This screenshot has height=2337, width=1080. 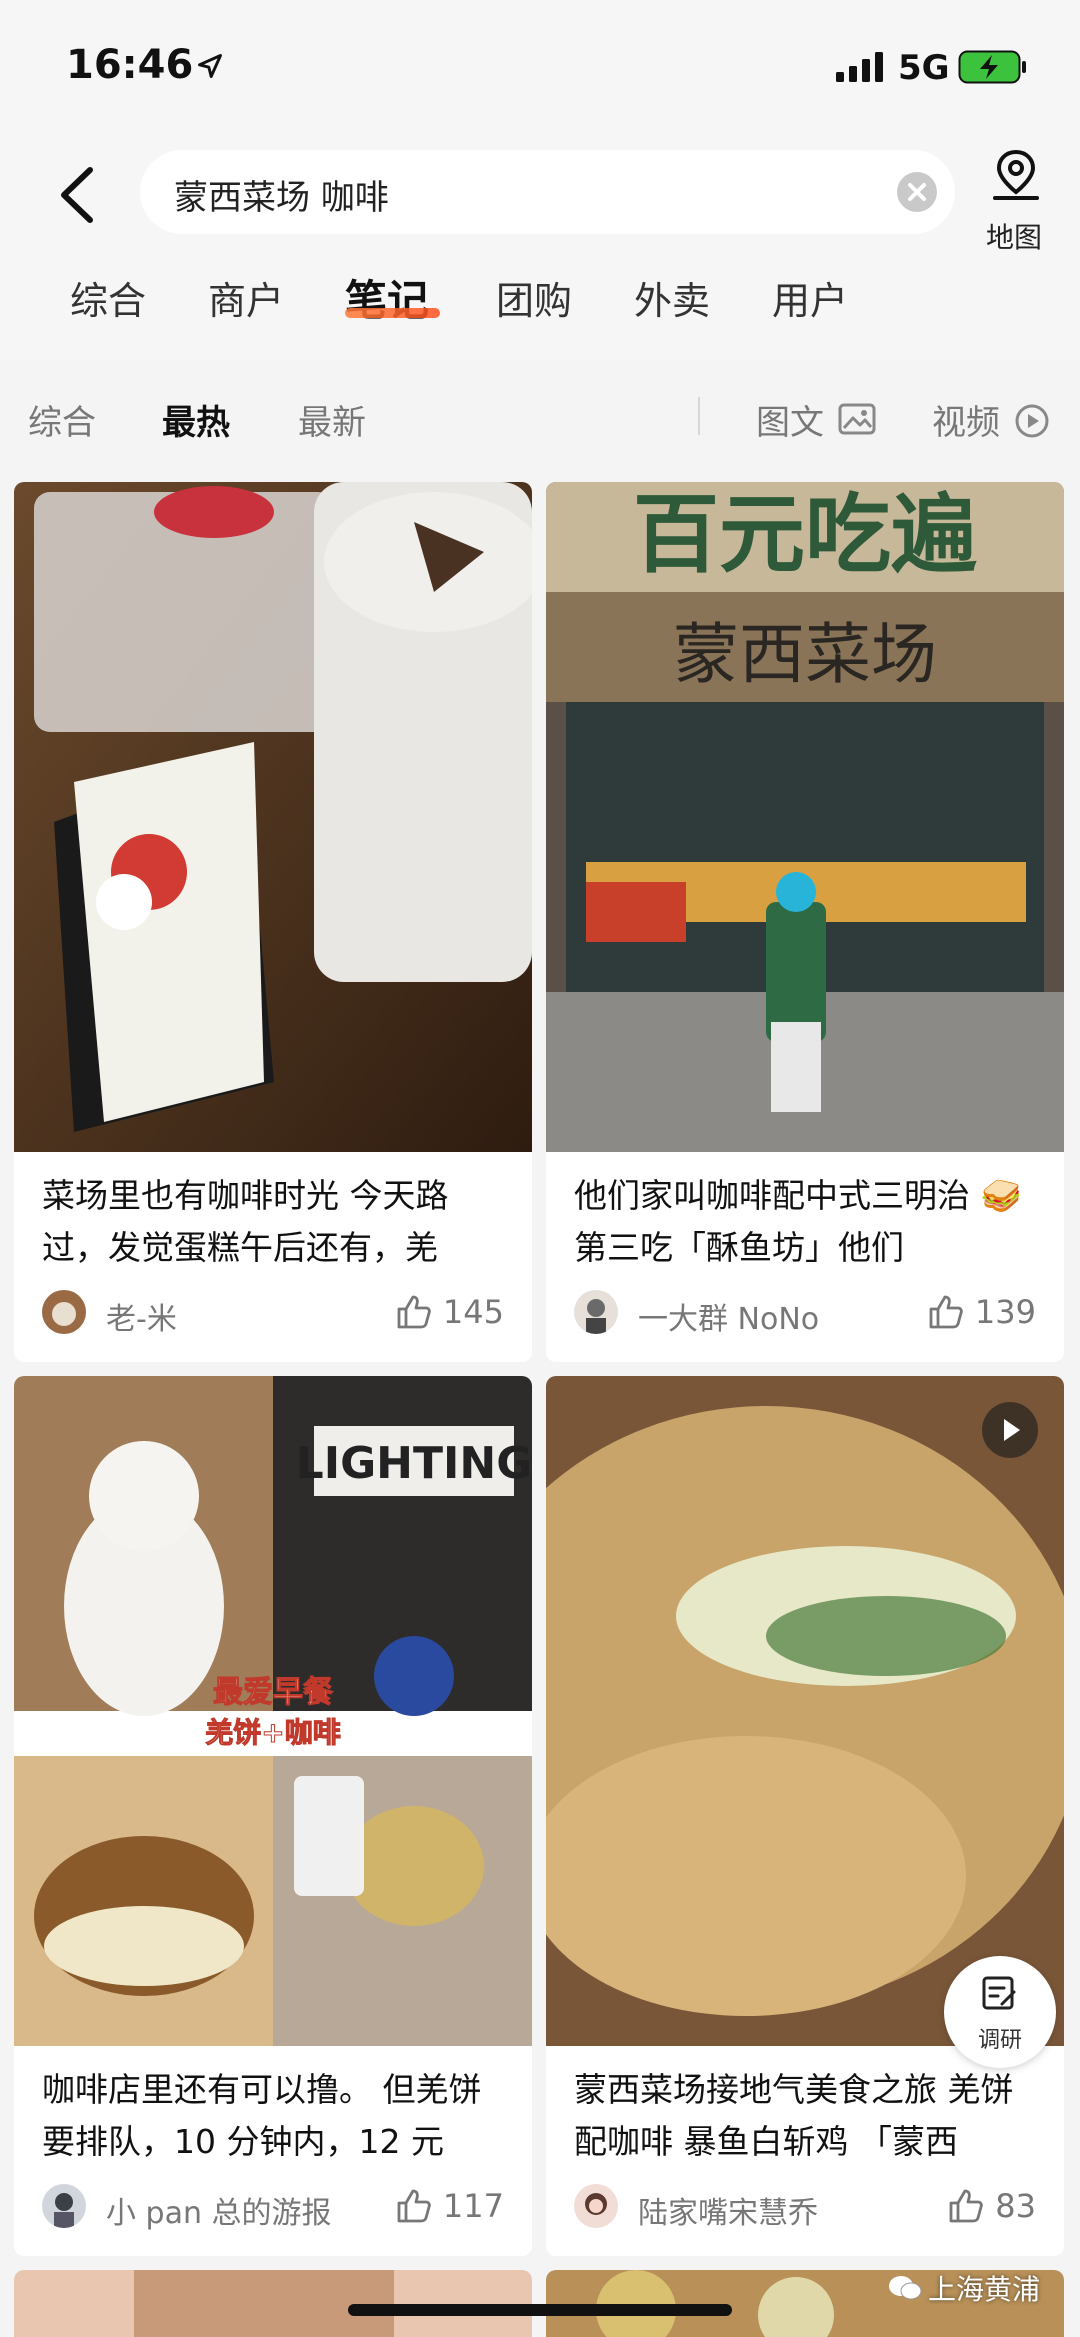 What do you see at coordinates (414, 1463) in the screenshot?
I see `sign-lighting: LIGHTING` at bounding box center [414, 1463].